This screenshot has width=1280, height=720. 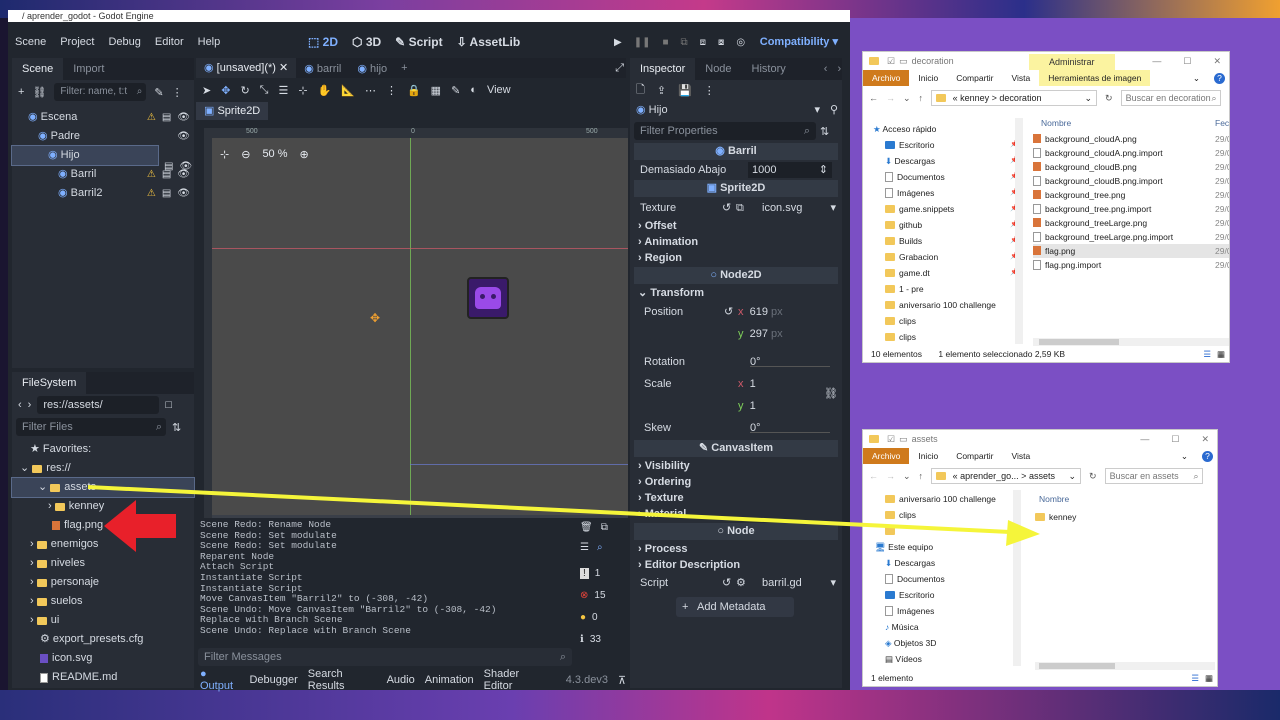 I want to click on position-y-input: y 297 px, so click(x=760, y=334).